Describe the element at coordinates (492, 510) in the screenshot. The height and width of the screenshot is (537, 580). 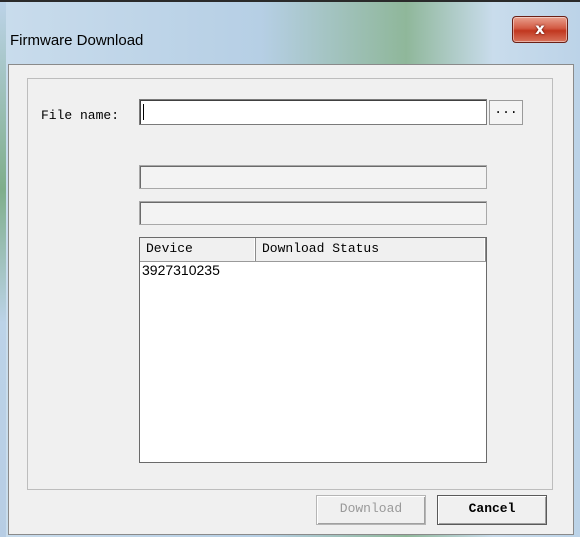
I see `cancel-button: Cancel` at that location.